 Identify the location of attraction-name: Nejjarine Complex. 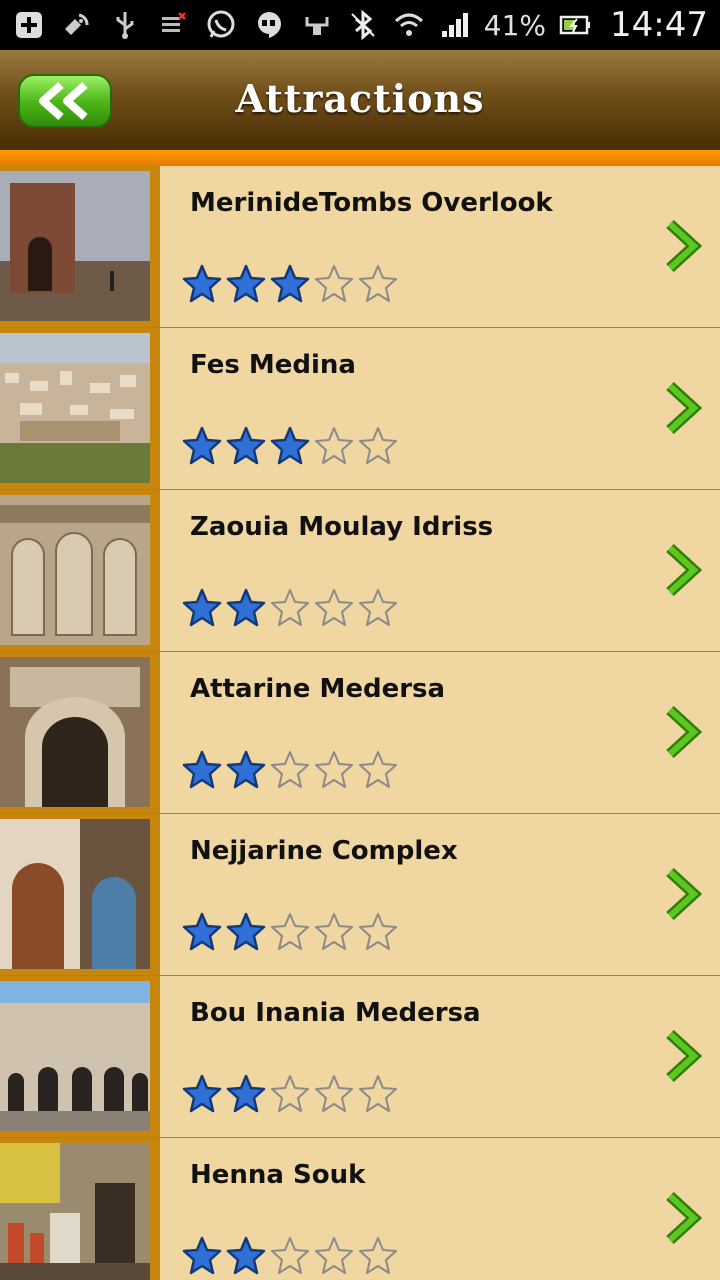
(324, 851).